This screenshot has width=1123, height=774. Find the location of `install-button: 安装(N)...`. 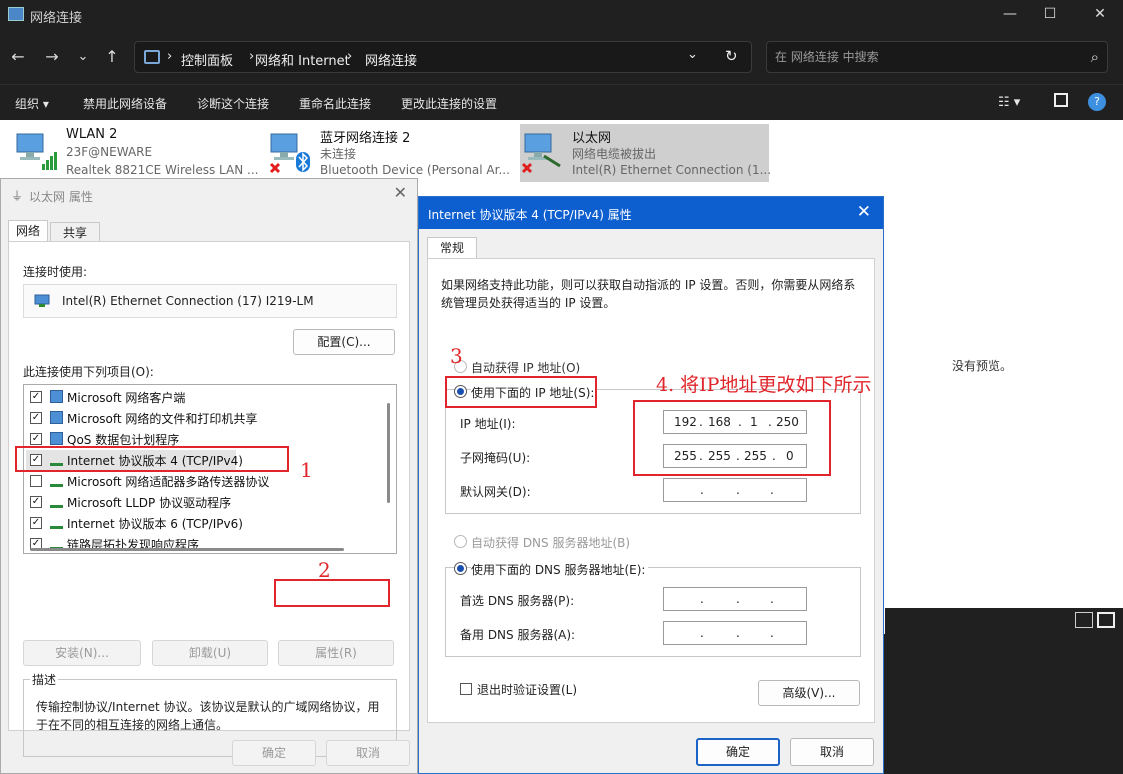

install-button: 安装(N)... is located at coordinates (82, 653).